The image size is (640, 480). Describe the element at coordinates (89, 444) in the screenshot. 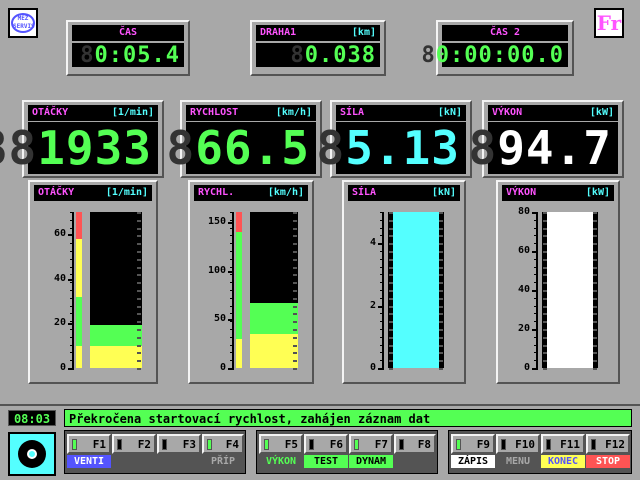

I see `f1-button: F1` at that location.